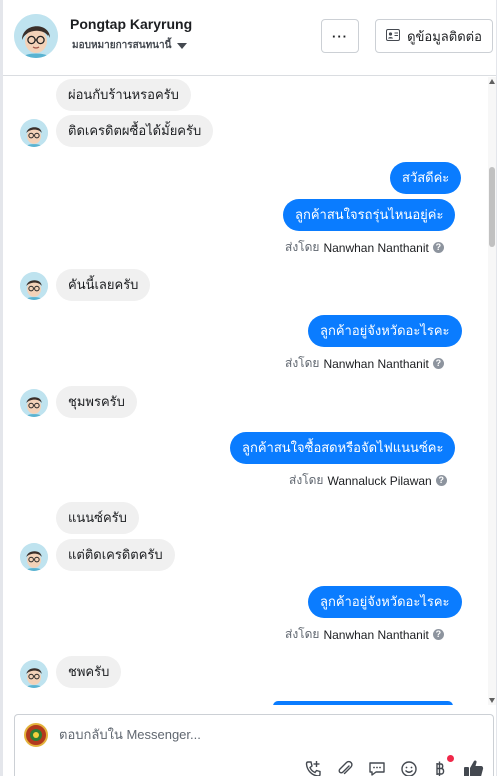  I want to click on incoming-message: แต่ติดเครดิตครับ, so click(115, 555).